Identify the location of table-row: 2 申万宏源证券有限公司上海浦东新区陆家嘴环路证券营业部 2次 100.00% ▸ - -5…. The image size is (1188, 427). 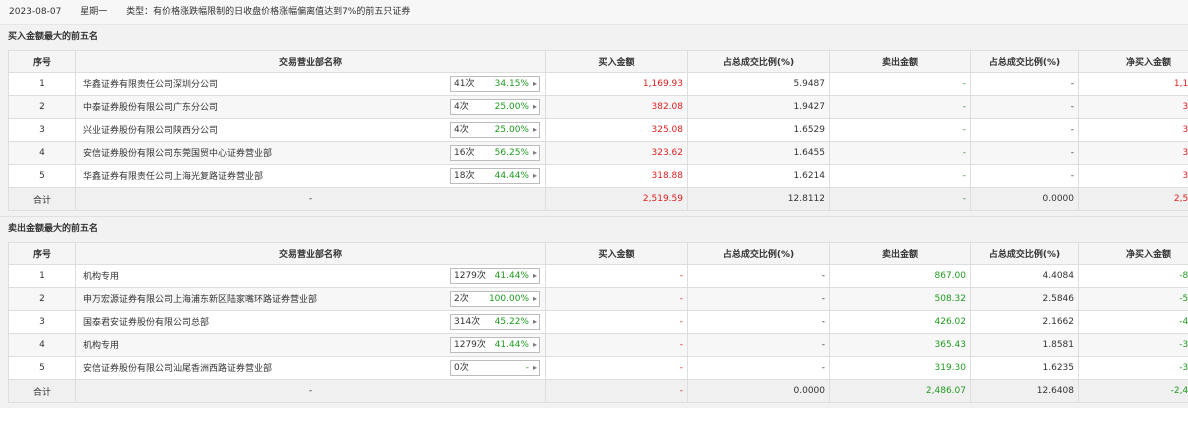
(598, 299).